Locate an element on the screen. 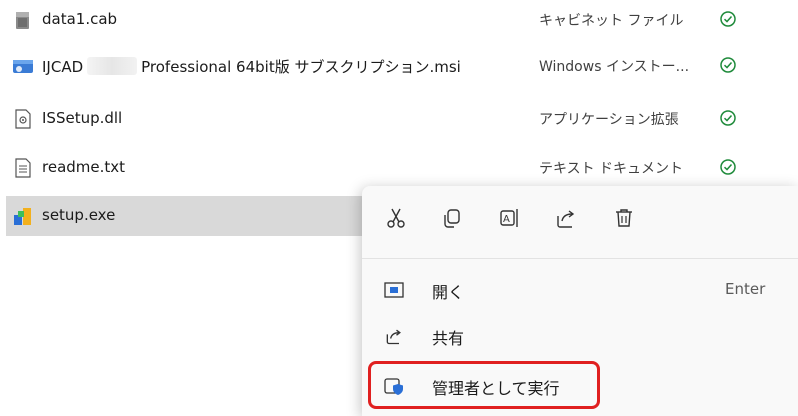 The image size is (798, 416). msi-installer-icon is located at coordinates (23, 66).